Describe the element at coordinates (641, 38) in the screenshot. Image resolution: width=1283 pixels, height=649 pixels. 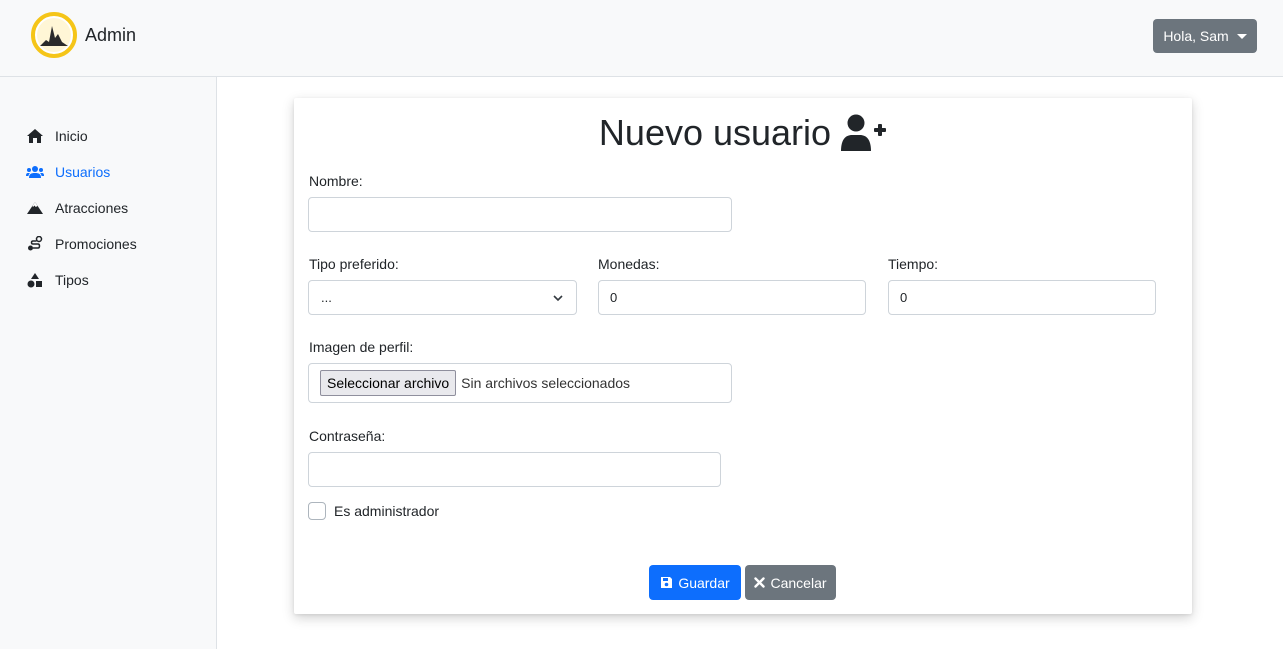
I see `top-navbar: Admin Hola, Sam` at that location.